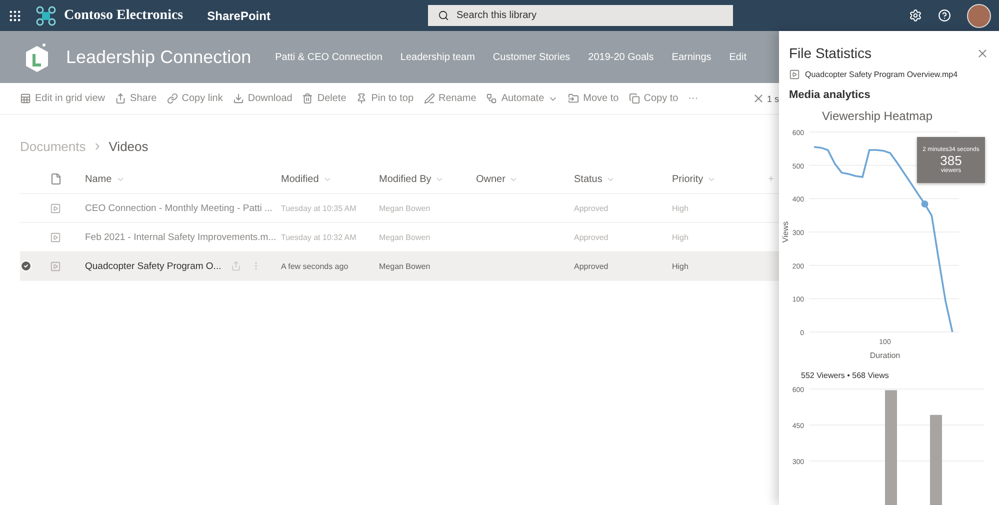 This screenshot has width=999, height=505. What do you see at coordinates (845, 375) in the screenshot?
I see `viewer-summary: 552 Viewers • 568 Views` at bounding box center [845, 375].